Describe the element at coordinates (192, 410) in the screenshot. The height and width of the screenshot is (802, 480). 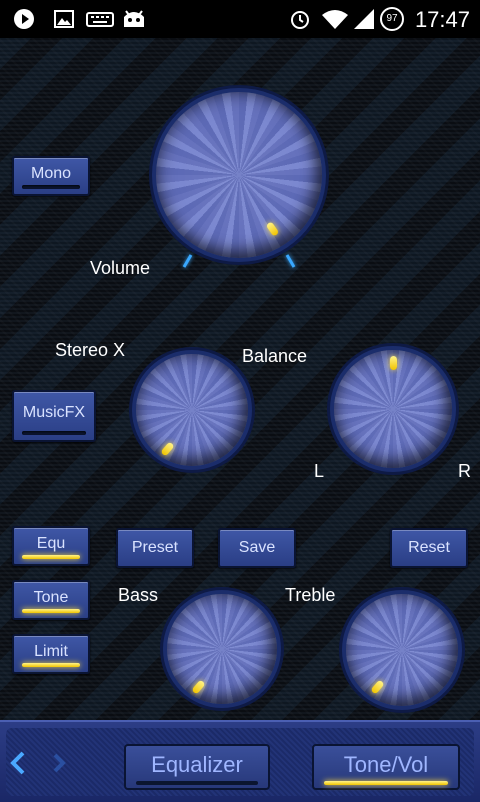
I see `stereo-x-knob` at that location.